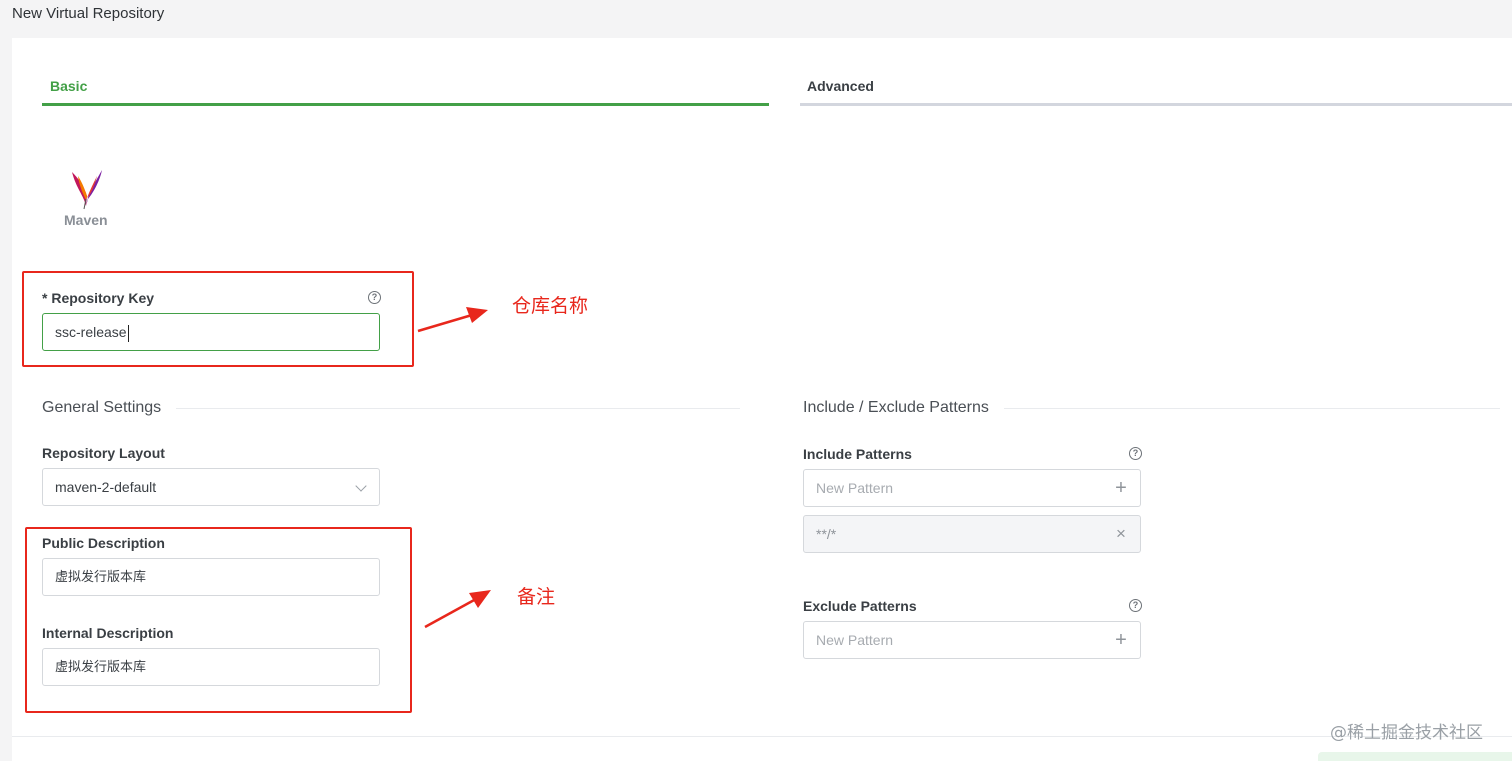  What do you see at coordinates (88, 13) in the screenshot?
I see `page-title: New Virtual Repository` at bounding box center [88, 13].